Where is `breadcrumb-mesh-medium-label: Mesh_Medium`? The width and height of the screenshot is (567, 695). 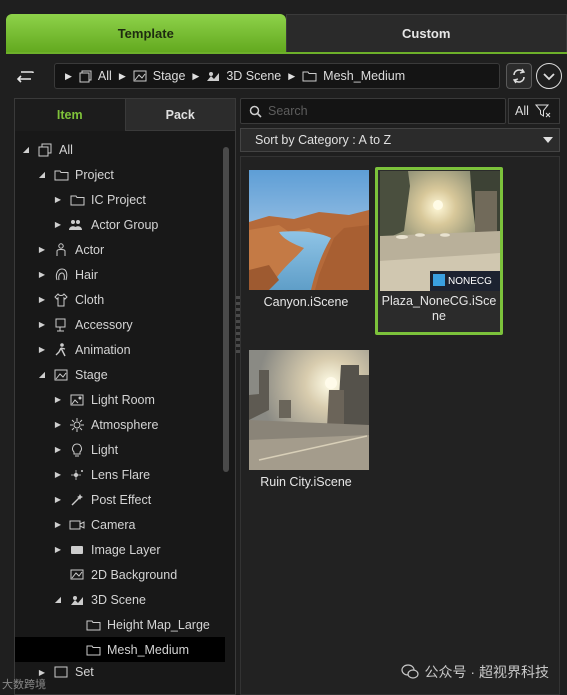
breadcrumb-mesh-medium-label: Mesh_Medium is located at coordinates (364, 76).